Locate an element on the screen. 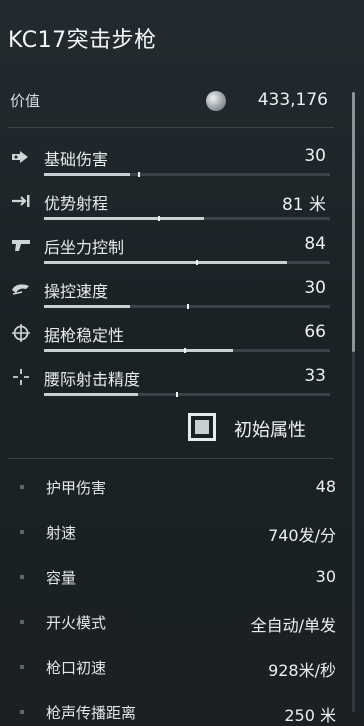 The height and width of the screenshot is (726, 364). stability-icon is located at coordinates (21, 333).